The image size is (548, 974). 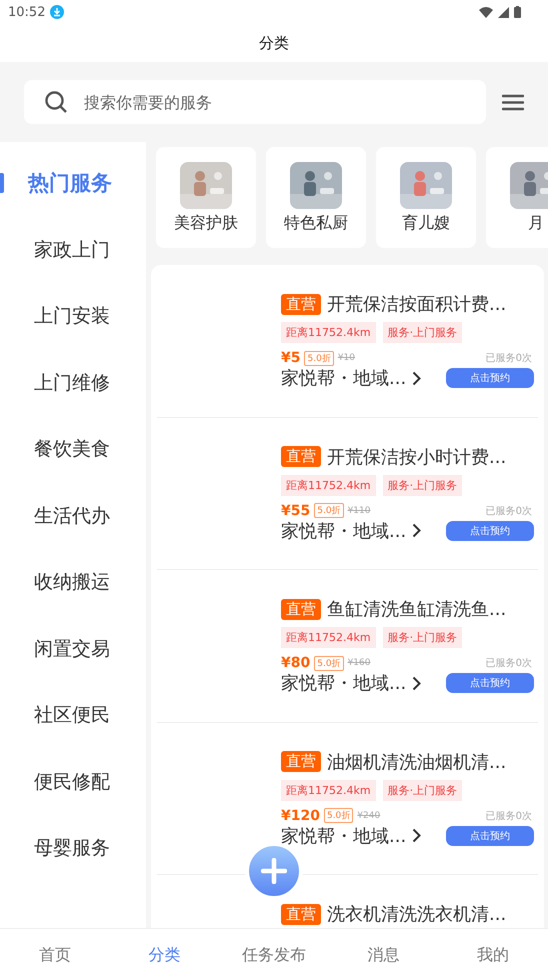 What do you see at coordinates (73, 715) in the screenshot?
I see `sidebar-item: 社区便民` at bounding box center [73, 715].